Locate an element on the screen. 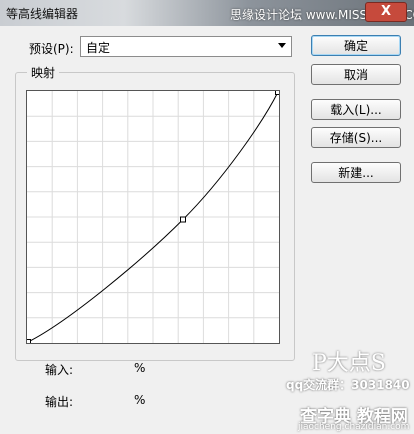 The width and height of the screenshot is (414, 434). preset-select: 自定 is located at coordinates (186, 46).